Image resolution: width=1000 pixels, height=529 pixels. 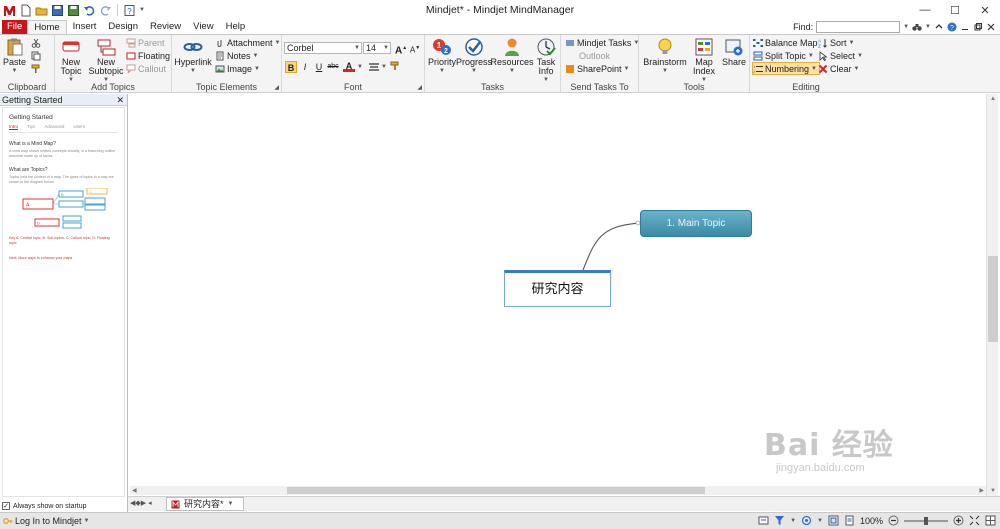 I want to click on brainstorm-button: Brainstorm ▼, so click(x=665, y=56).